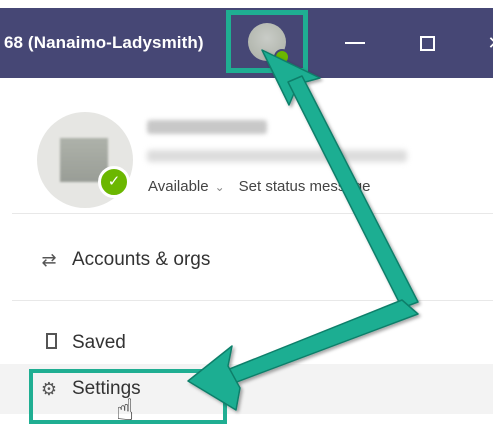  I want to click on switch-accounts-icon: ⇄, so click(49, 259).